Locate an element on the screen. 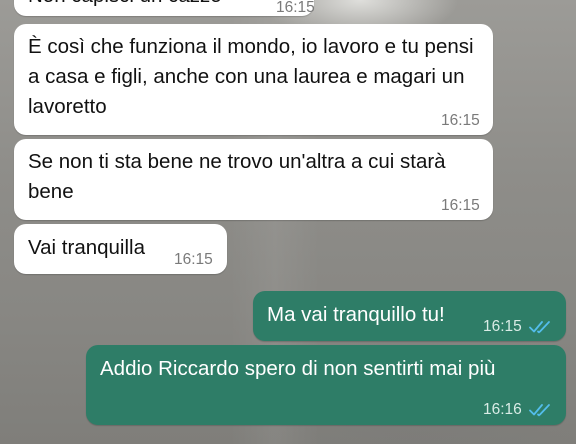 The height and width of the screenshot is (444, 576). outgoing-message: Ma vai tranquillo tu! 16:15 is located at coordinates (409, 316).